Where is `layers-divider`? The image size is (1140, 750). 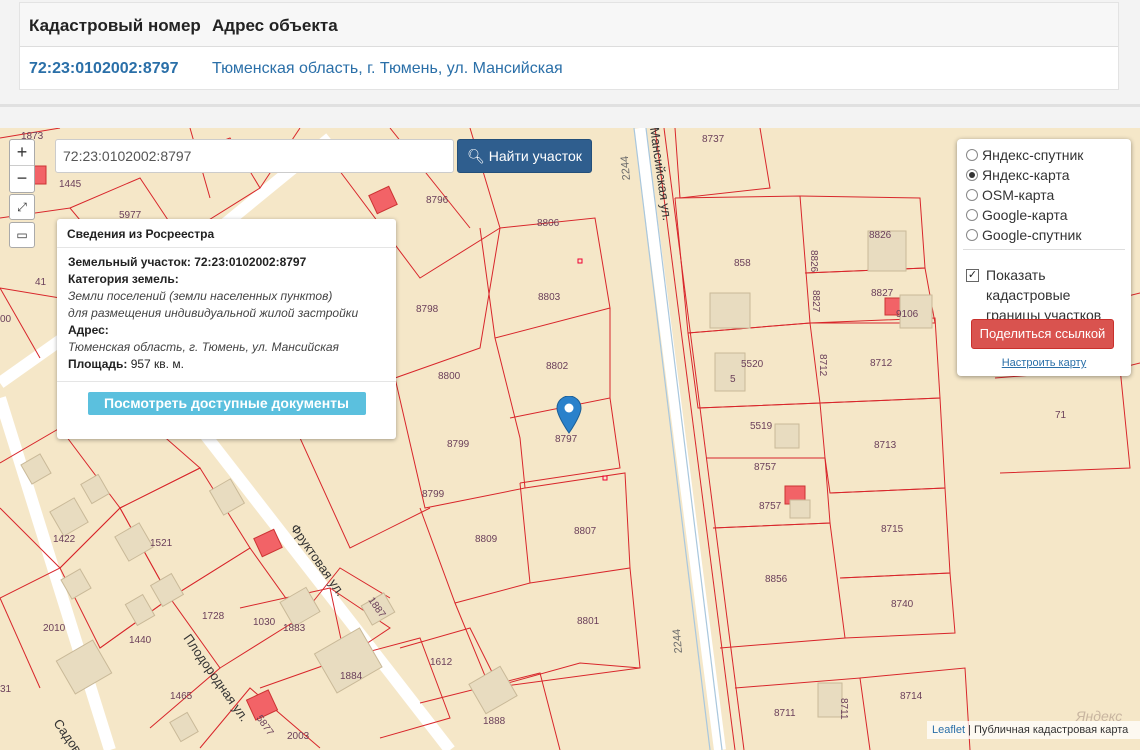
layers-divider is located at coordinates (1044, 249).